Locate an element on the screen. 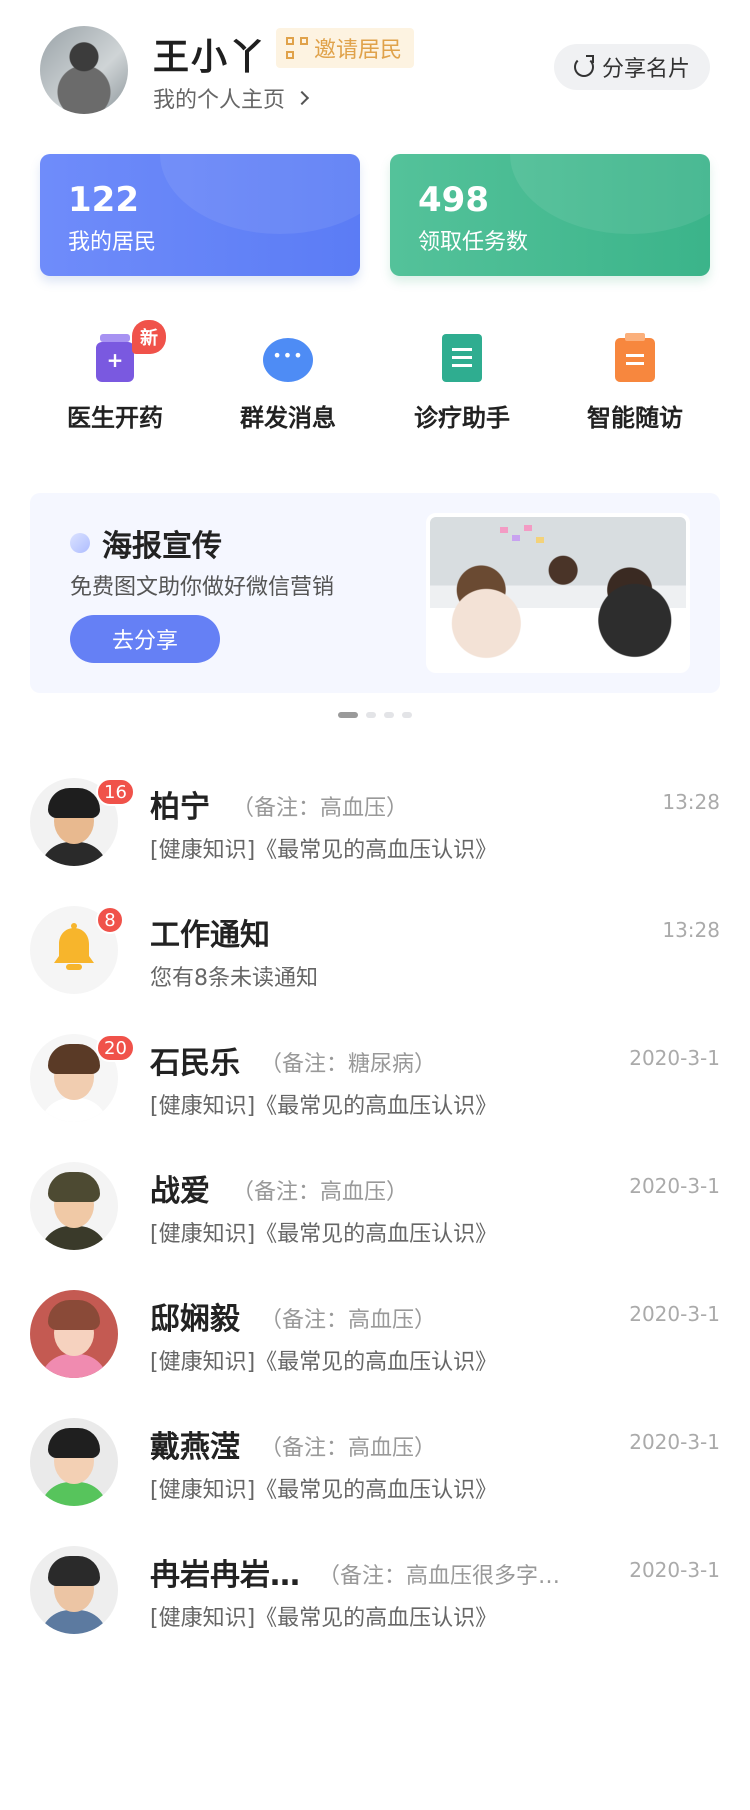  message-row: 邸娴毅 （备注：高血压） 2020-3-1 [健康知识]《最常见的高血压认识》 is located at coordinates (375, 1364).